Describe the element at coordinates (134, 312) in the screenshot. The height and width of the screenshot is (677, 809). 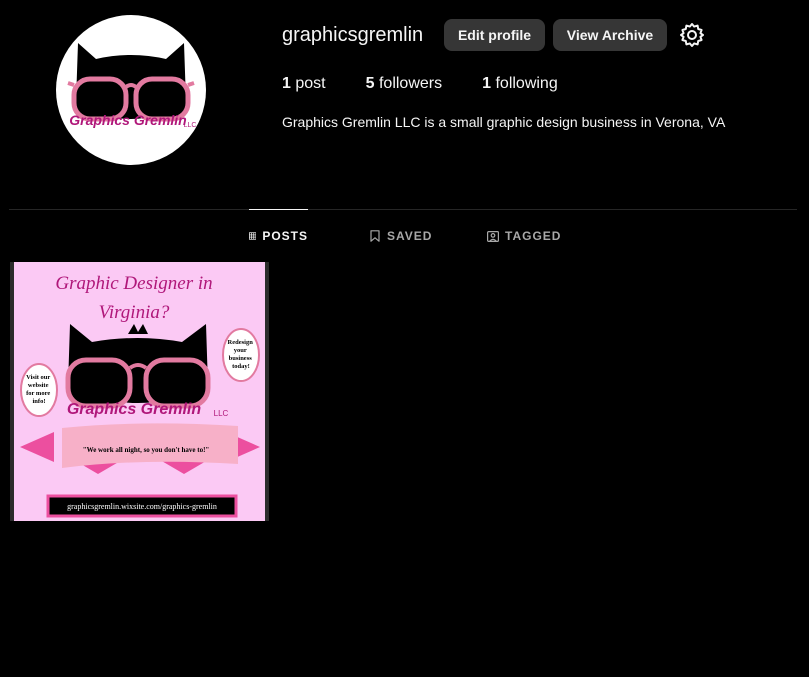
I see `svg-text: Virginia?` at that location.